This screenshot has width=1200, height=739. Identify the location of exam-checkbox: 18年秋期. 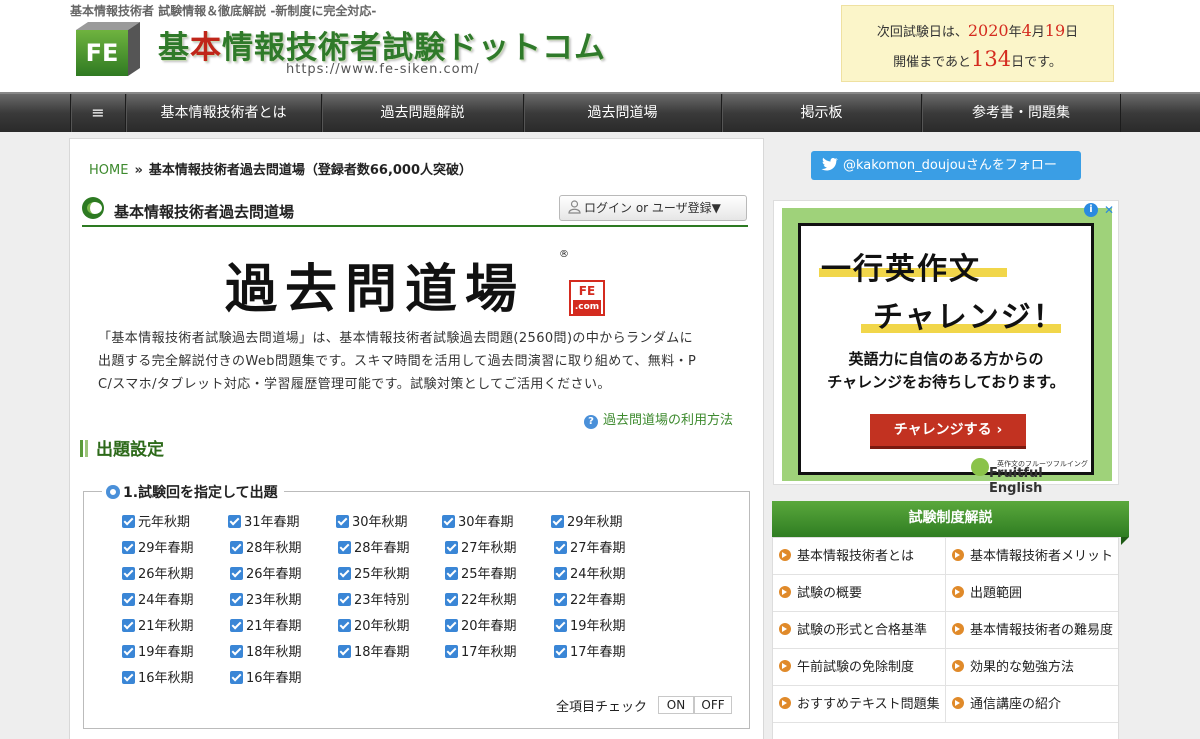
(266, 653).